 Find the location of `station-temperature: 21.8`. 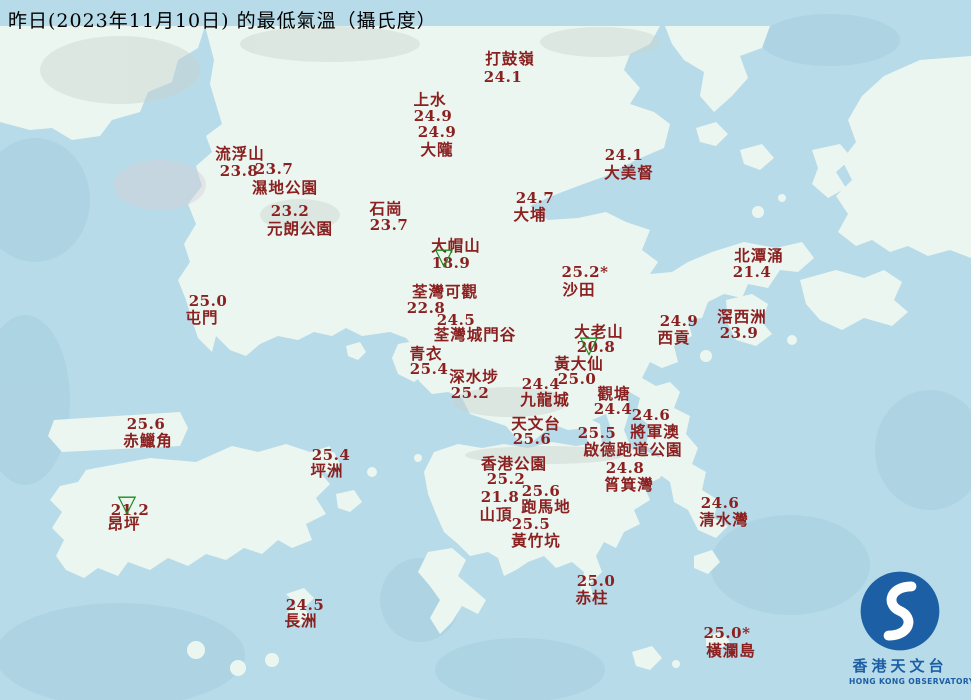

station-temperature: 21.8 is located at coordinates (500, 497).